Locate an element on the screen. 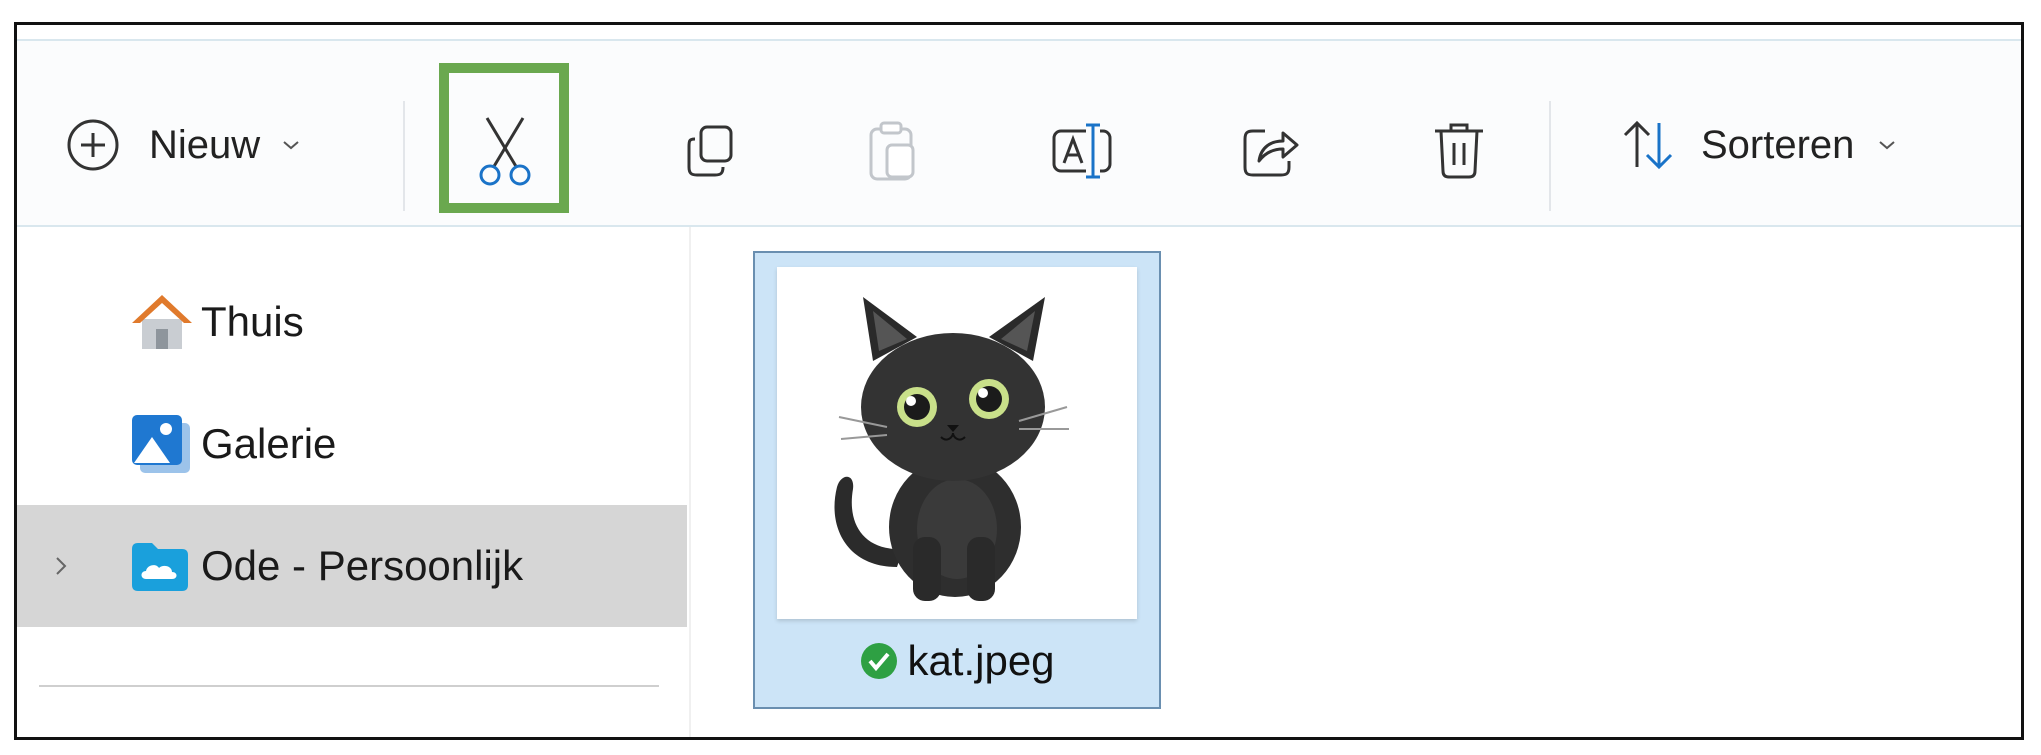  sort-arrows-icon is located at coordinates (1648, 145).